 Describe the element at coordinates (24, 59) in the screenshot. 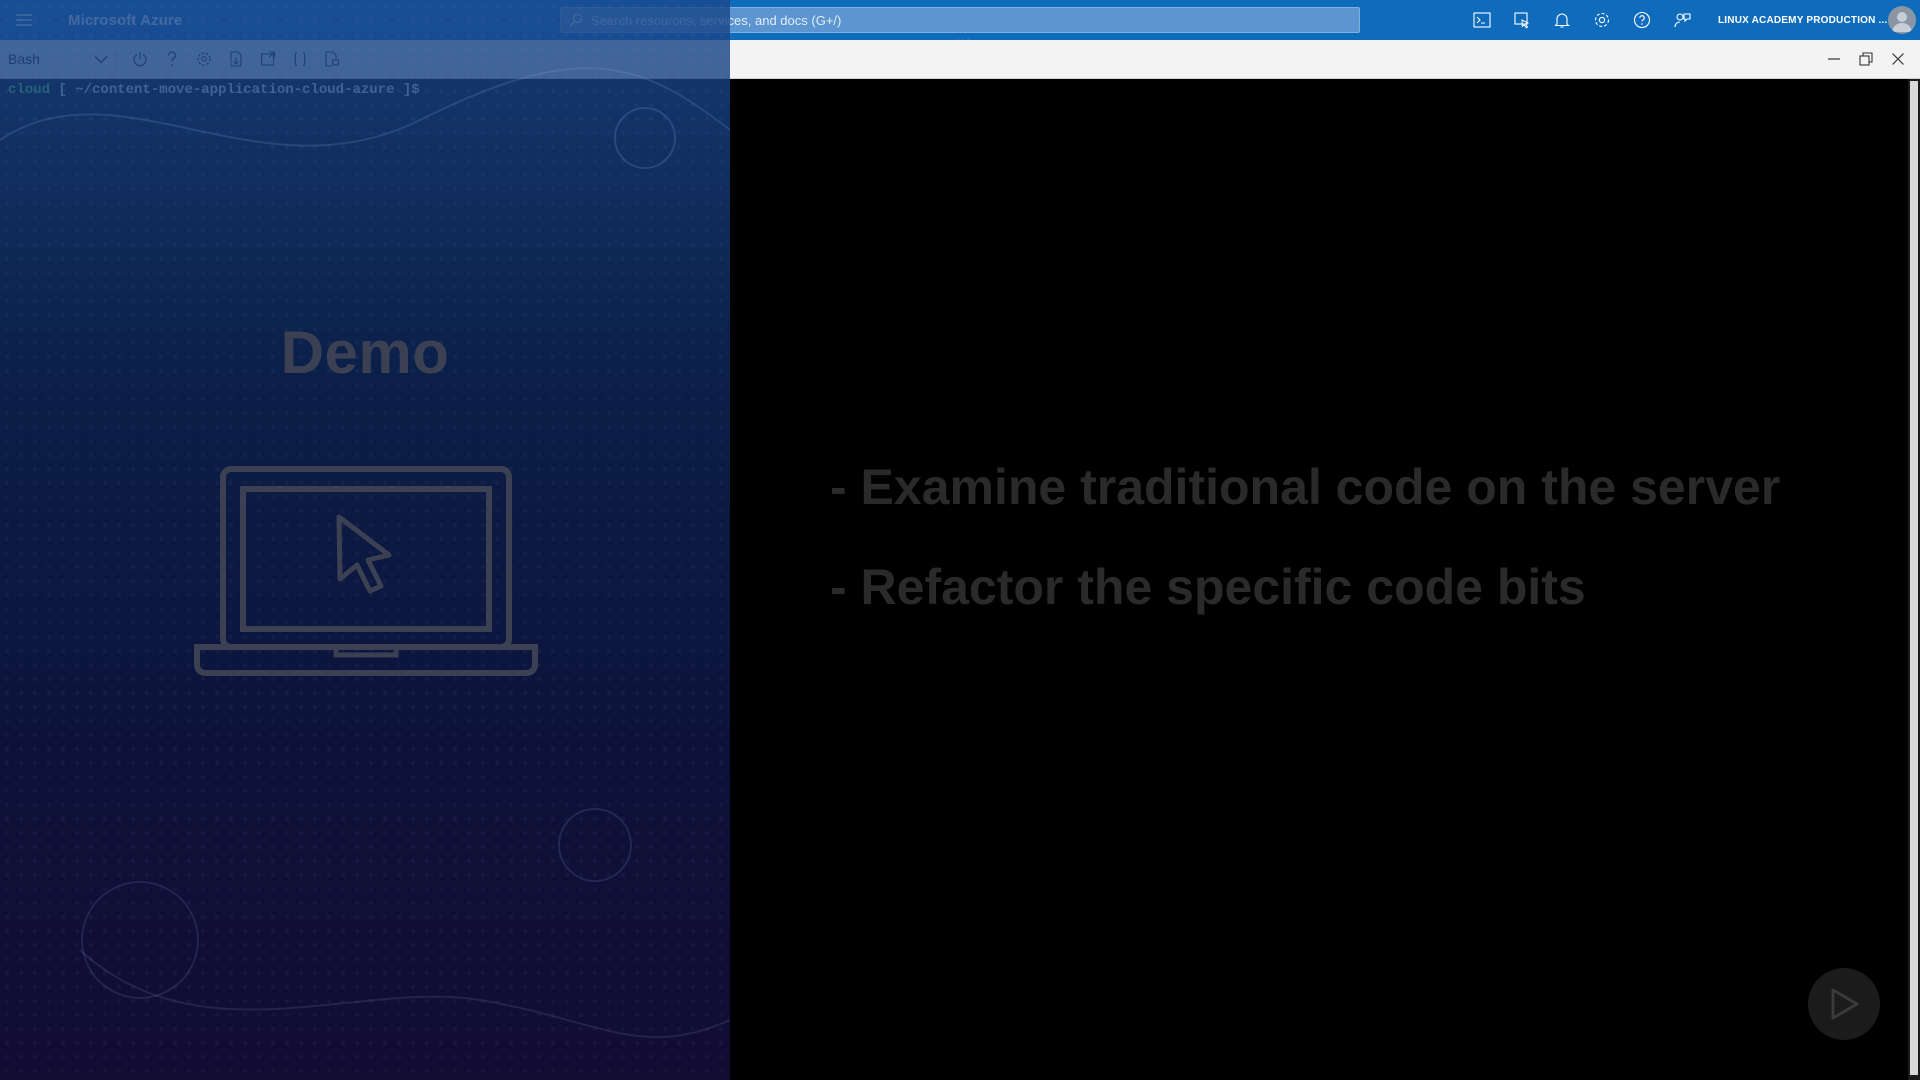

I see `shell-type-value: Bash` at that location.